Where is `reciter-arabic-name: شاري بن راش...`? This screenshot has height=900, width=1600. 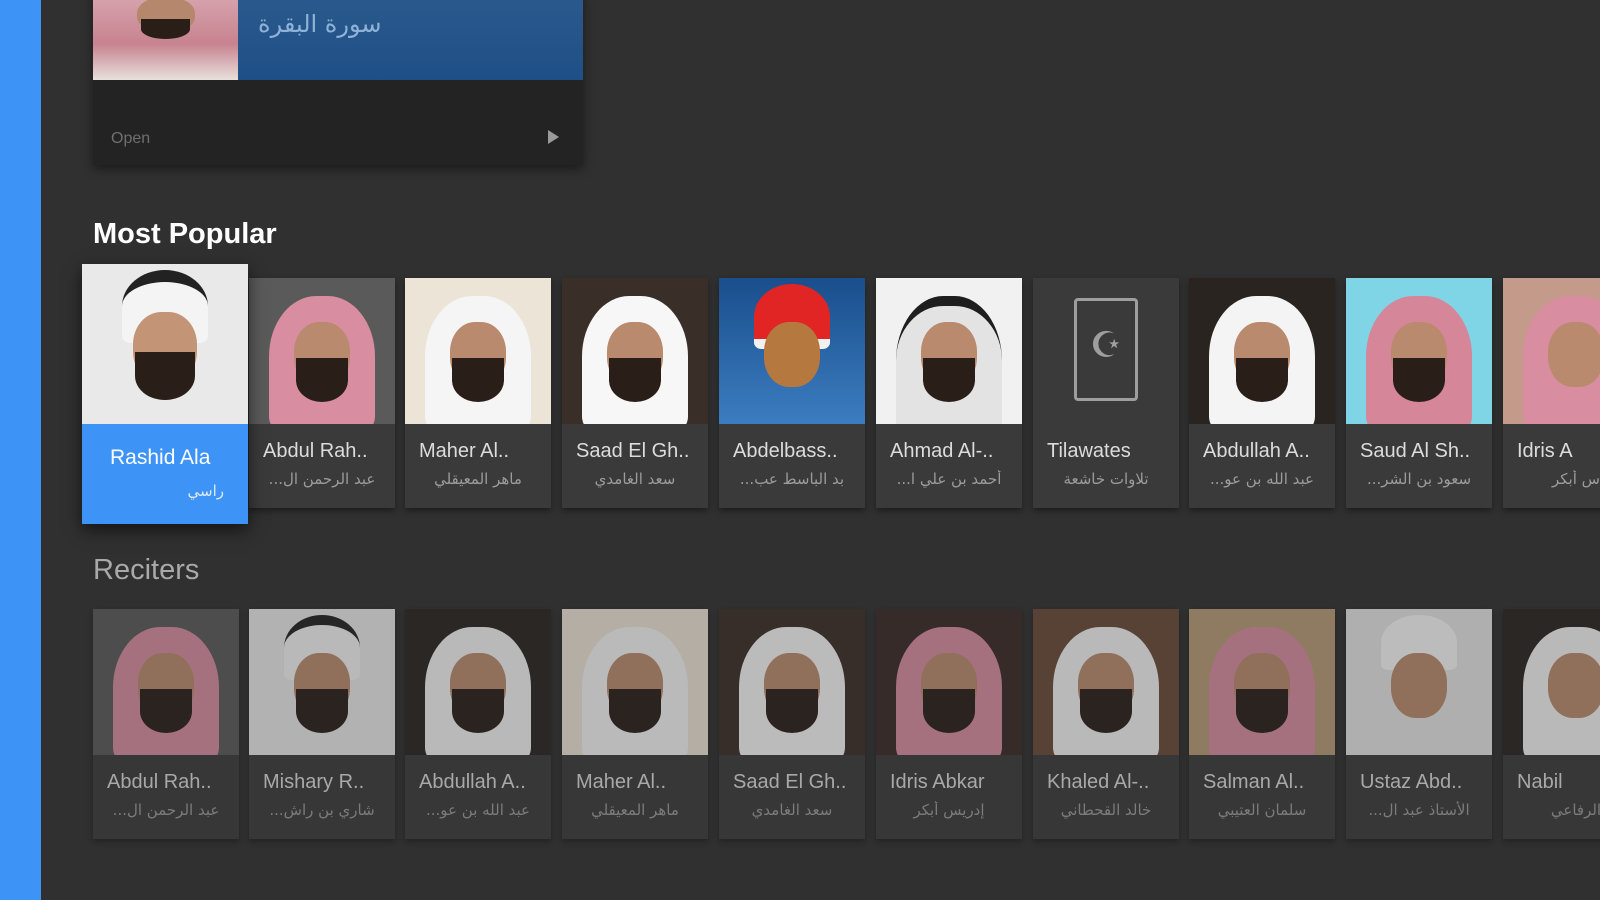
reciter-arabic-name: شاري بن راش... is located at coordinates (322, 810).